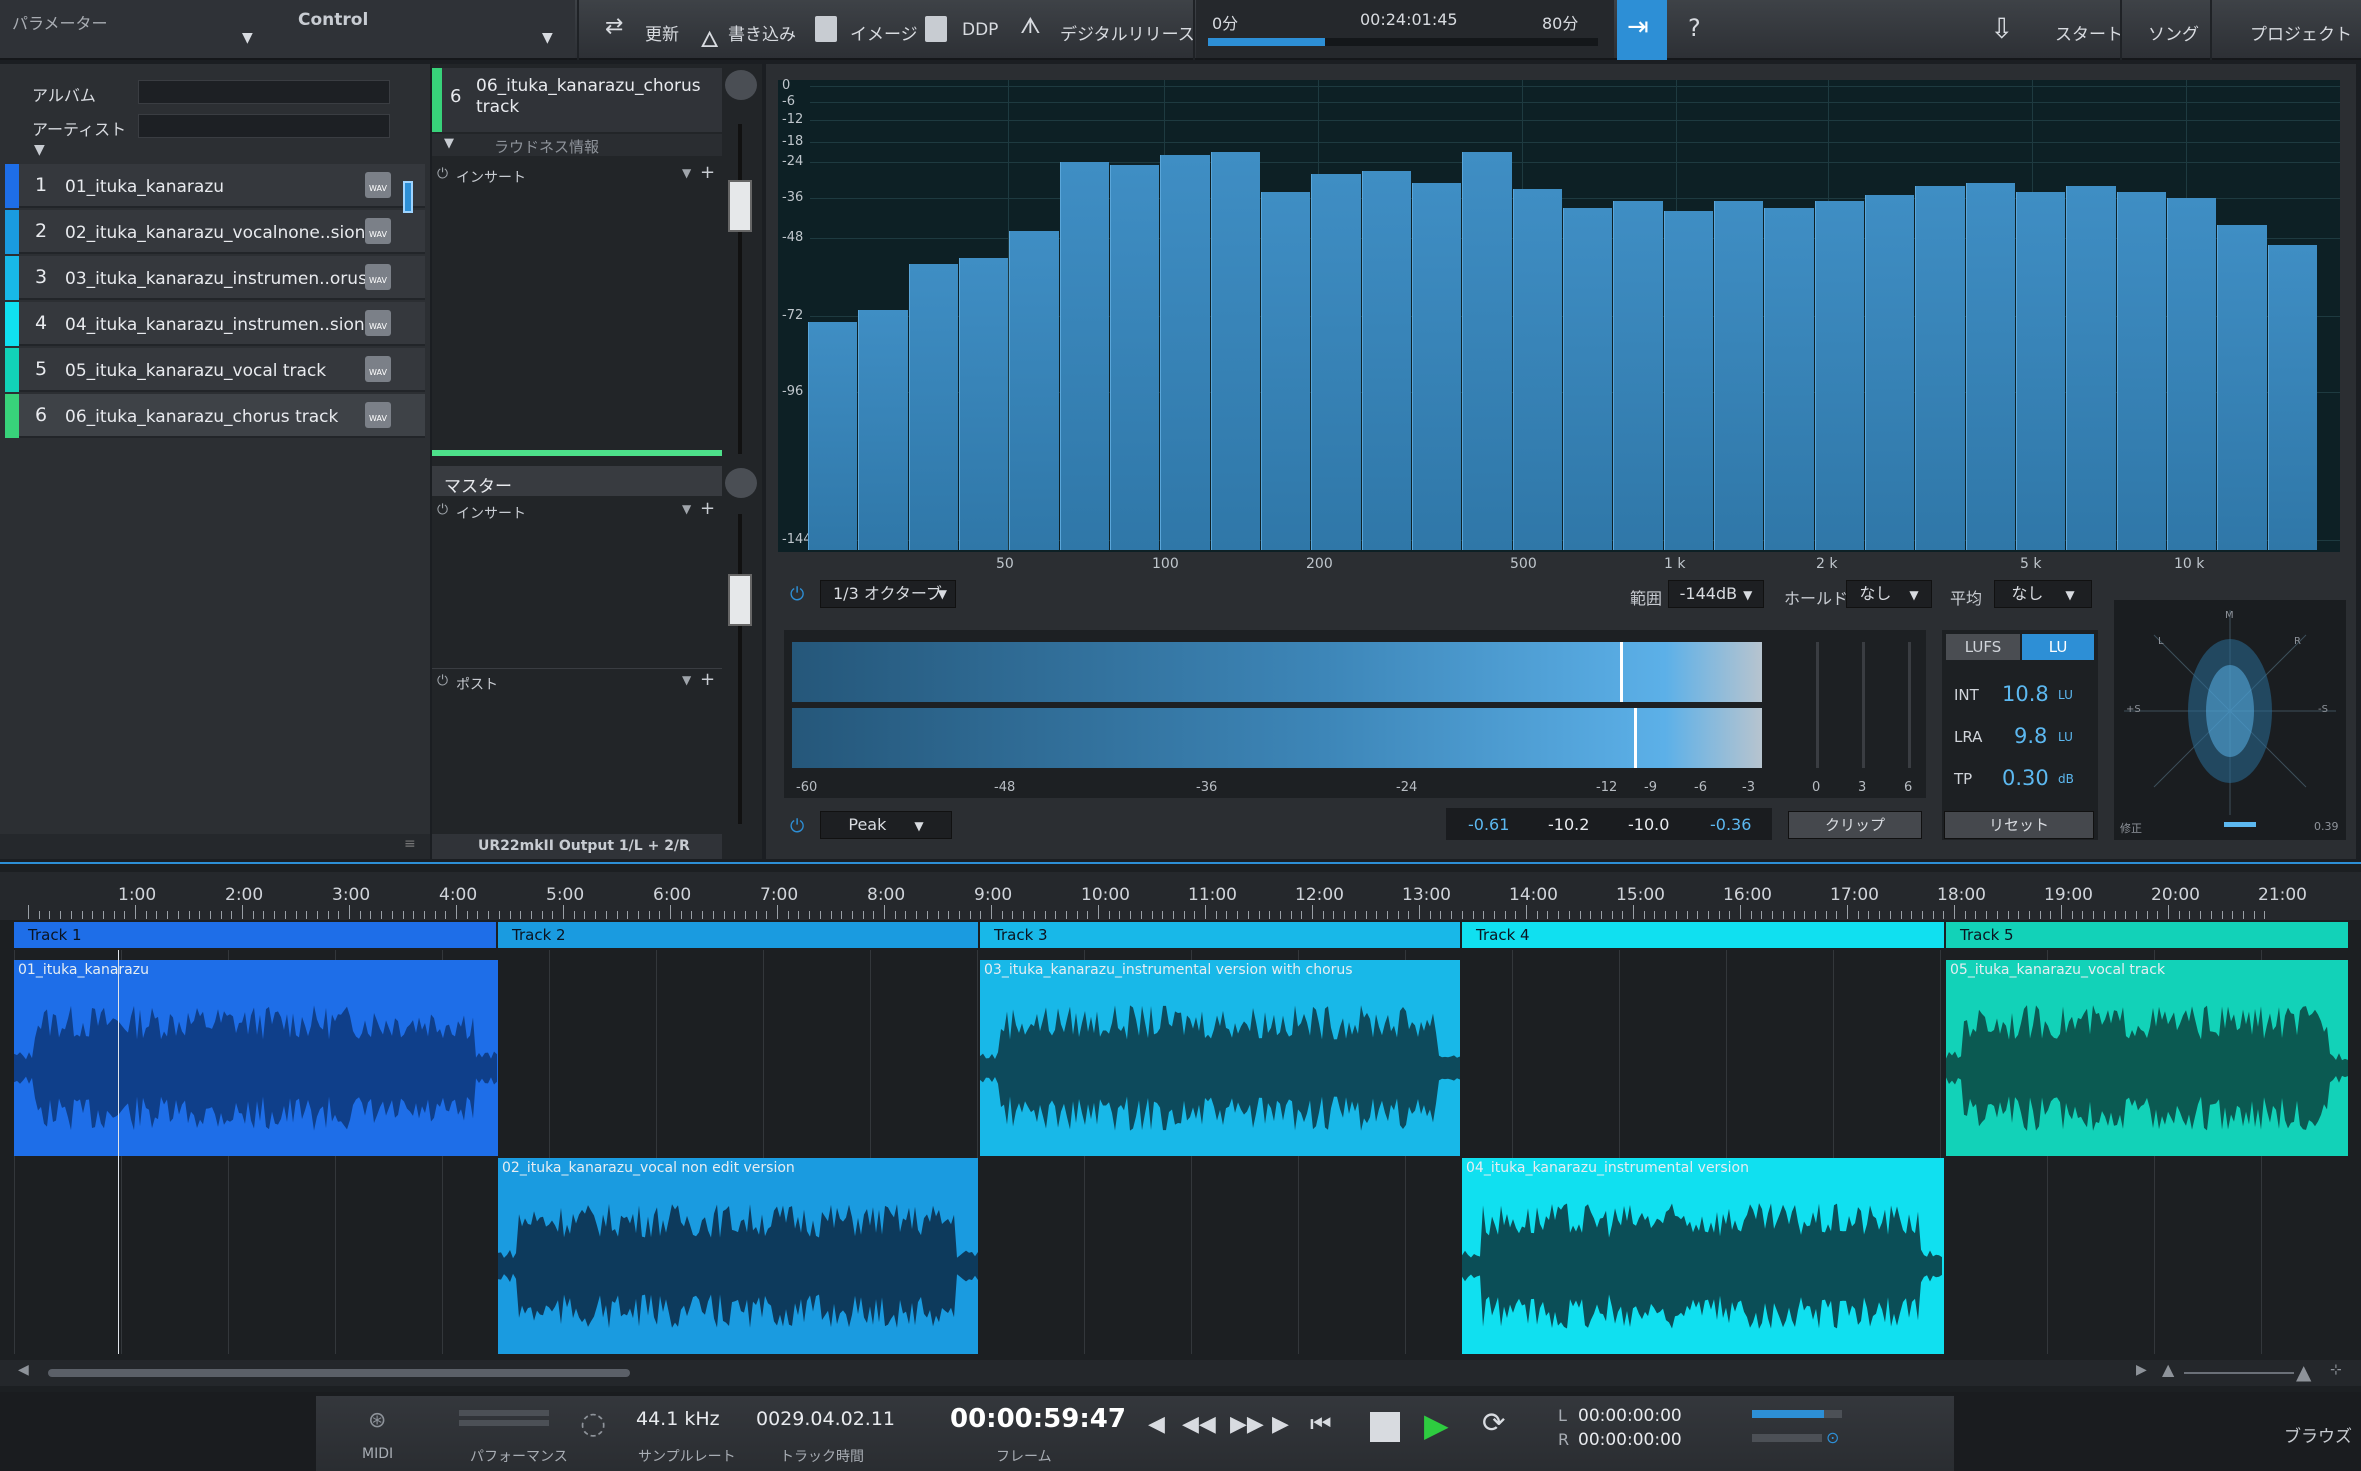  Describe the element at coordinates (215, 324) in the screenshot. I see `track-row: 4 04_ituka_kanarazu_instrumen..sion WAV` at that location.